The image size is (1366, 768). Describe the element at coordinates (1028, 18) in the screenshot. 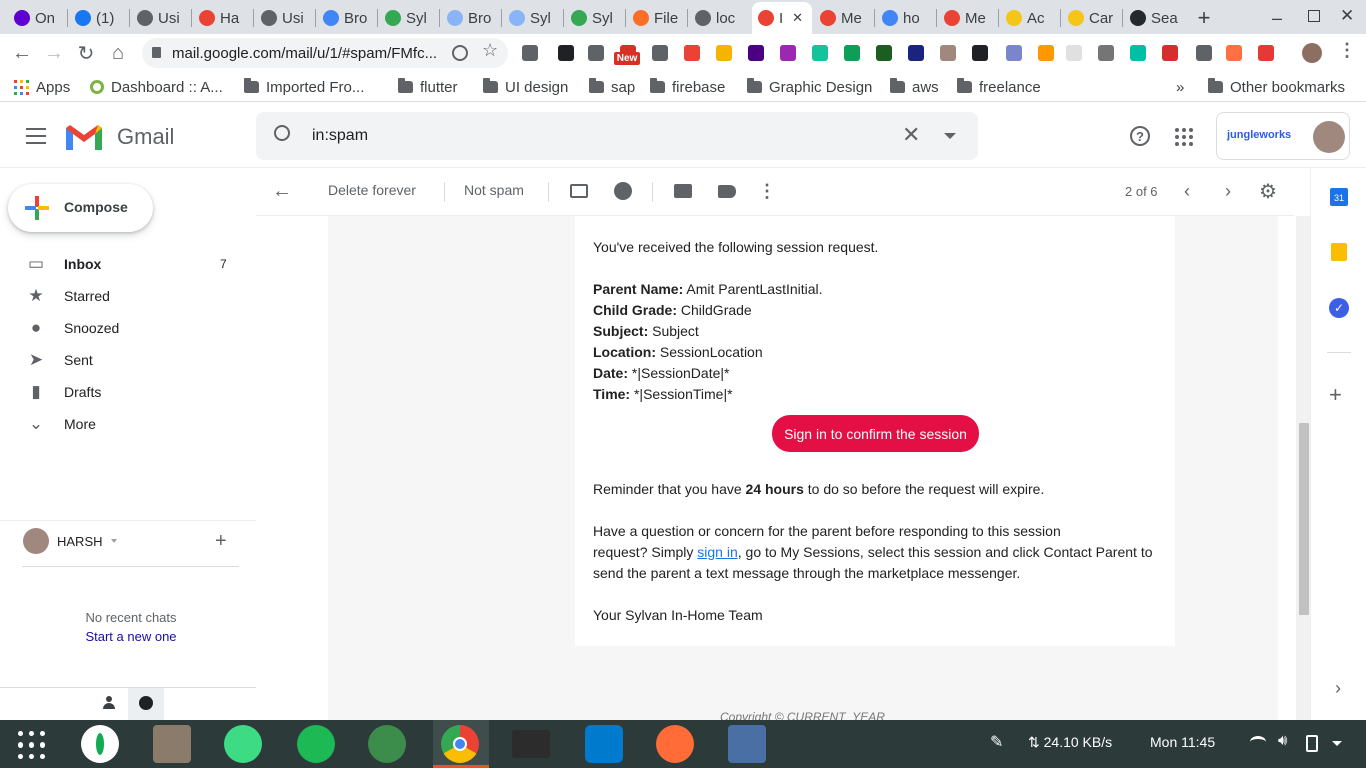

I see `browser-tab: Ac` at that location.